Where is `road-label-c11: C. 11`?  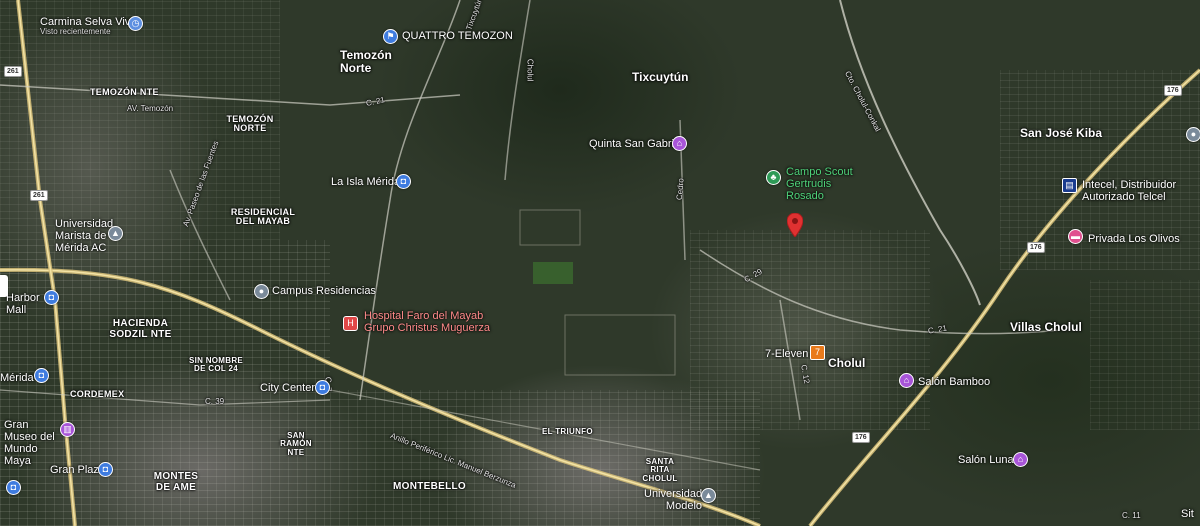
road-label-c11: C. 11 is located at coordinates (1131, 515).